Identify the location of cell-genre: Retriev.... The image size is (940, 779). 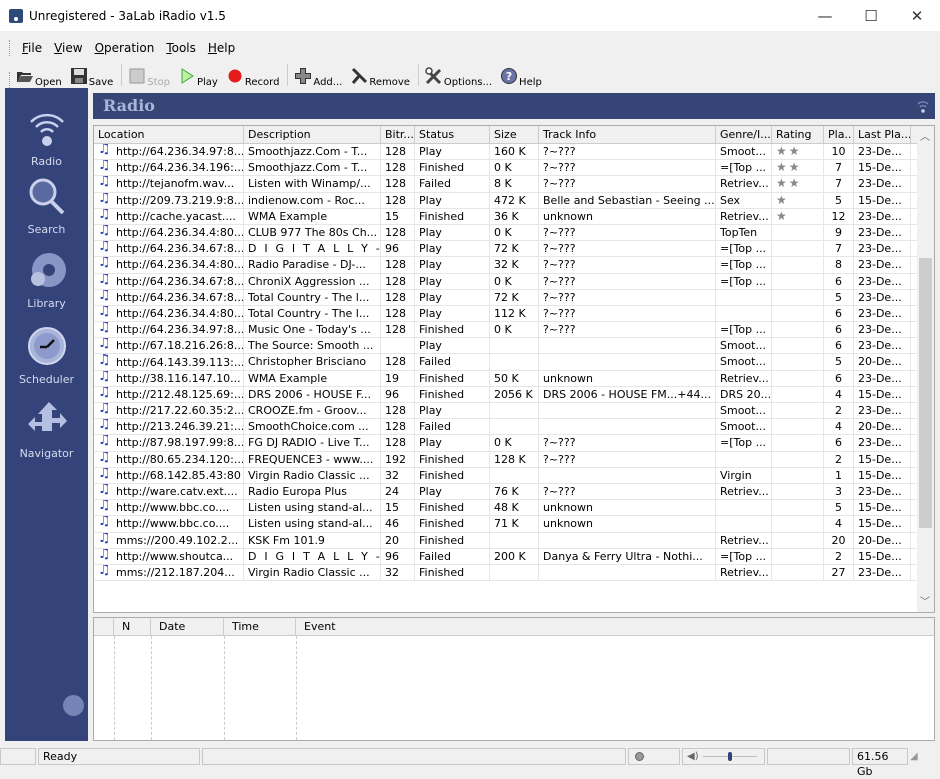
(744, 491).